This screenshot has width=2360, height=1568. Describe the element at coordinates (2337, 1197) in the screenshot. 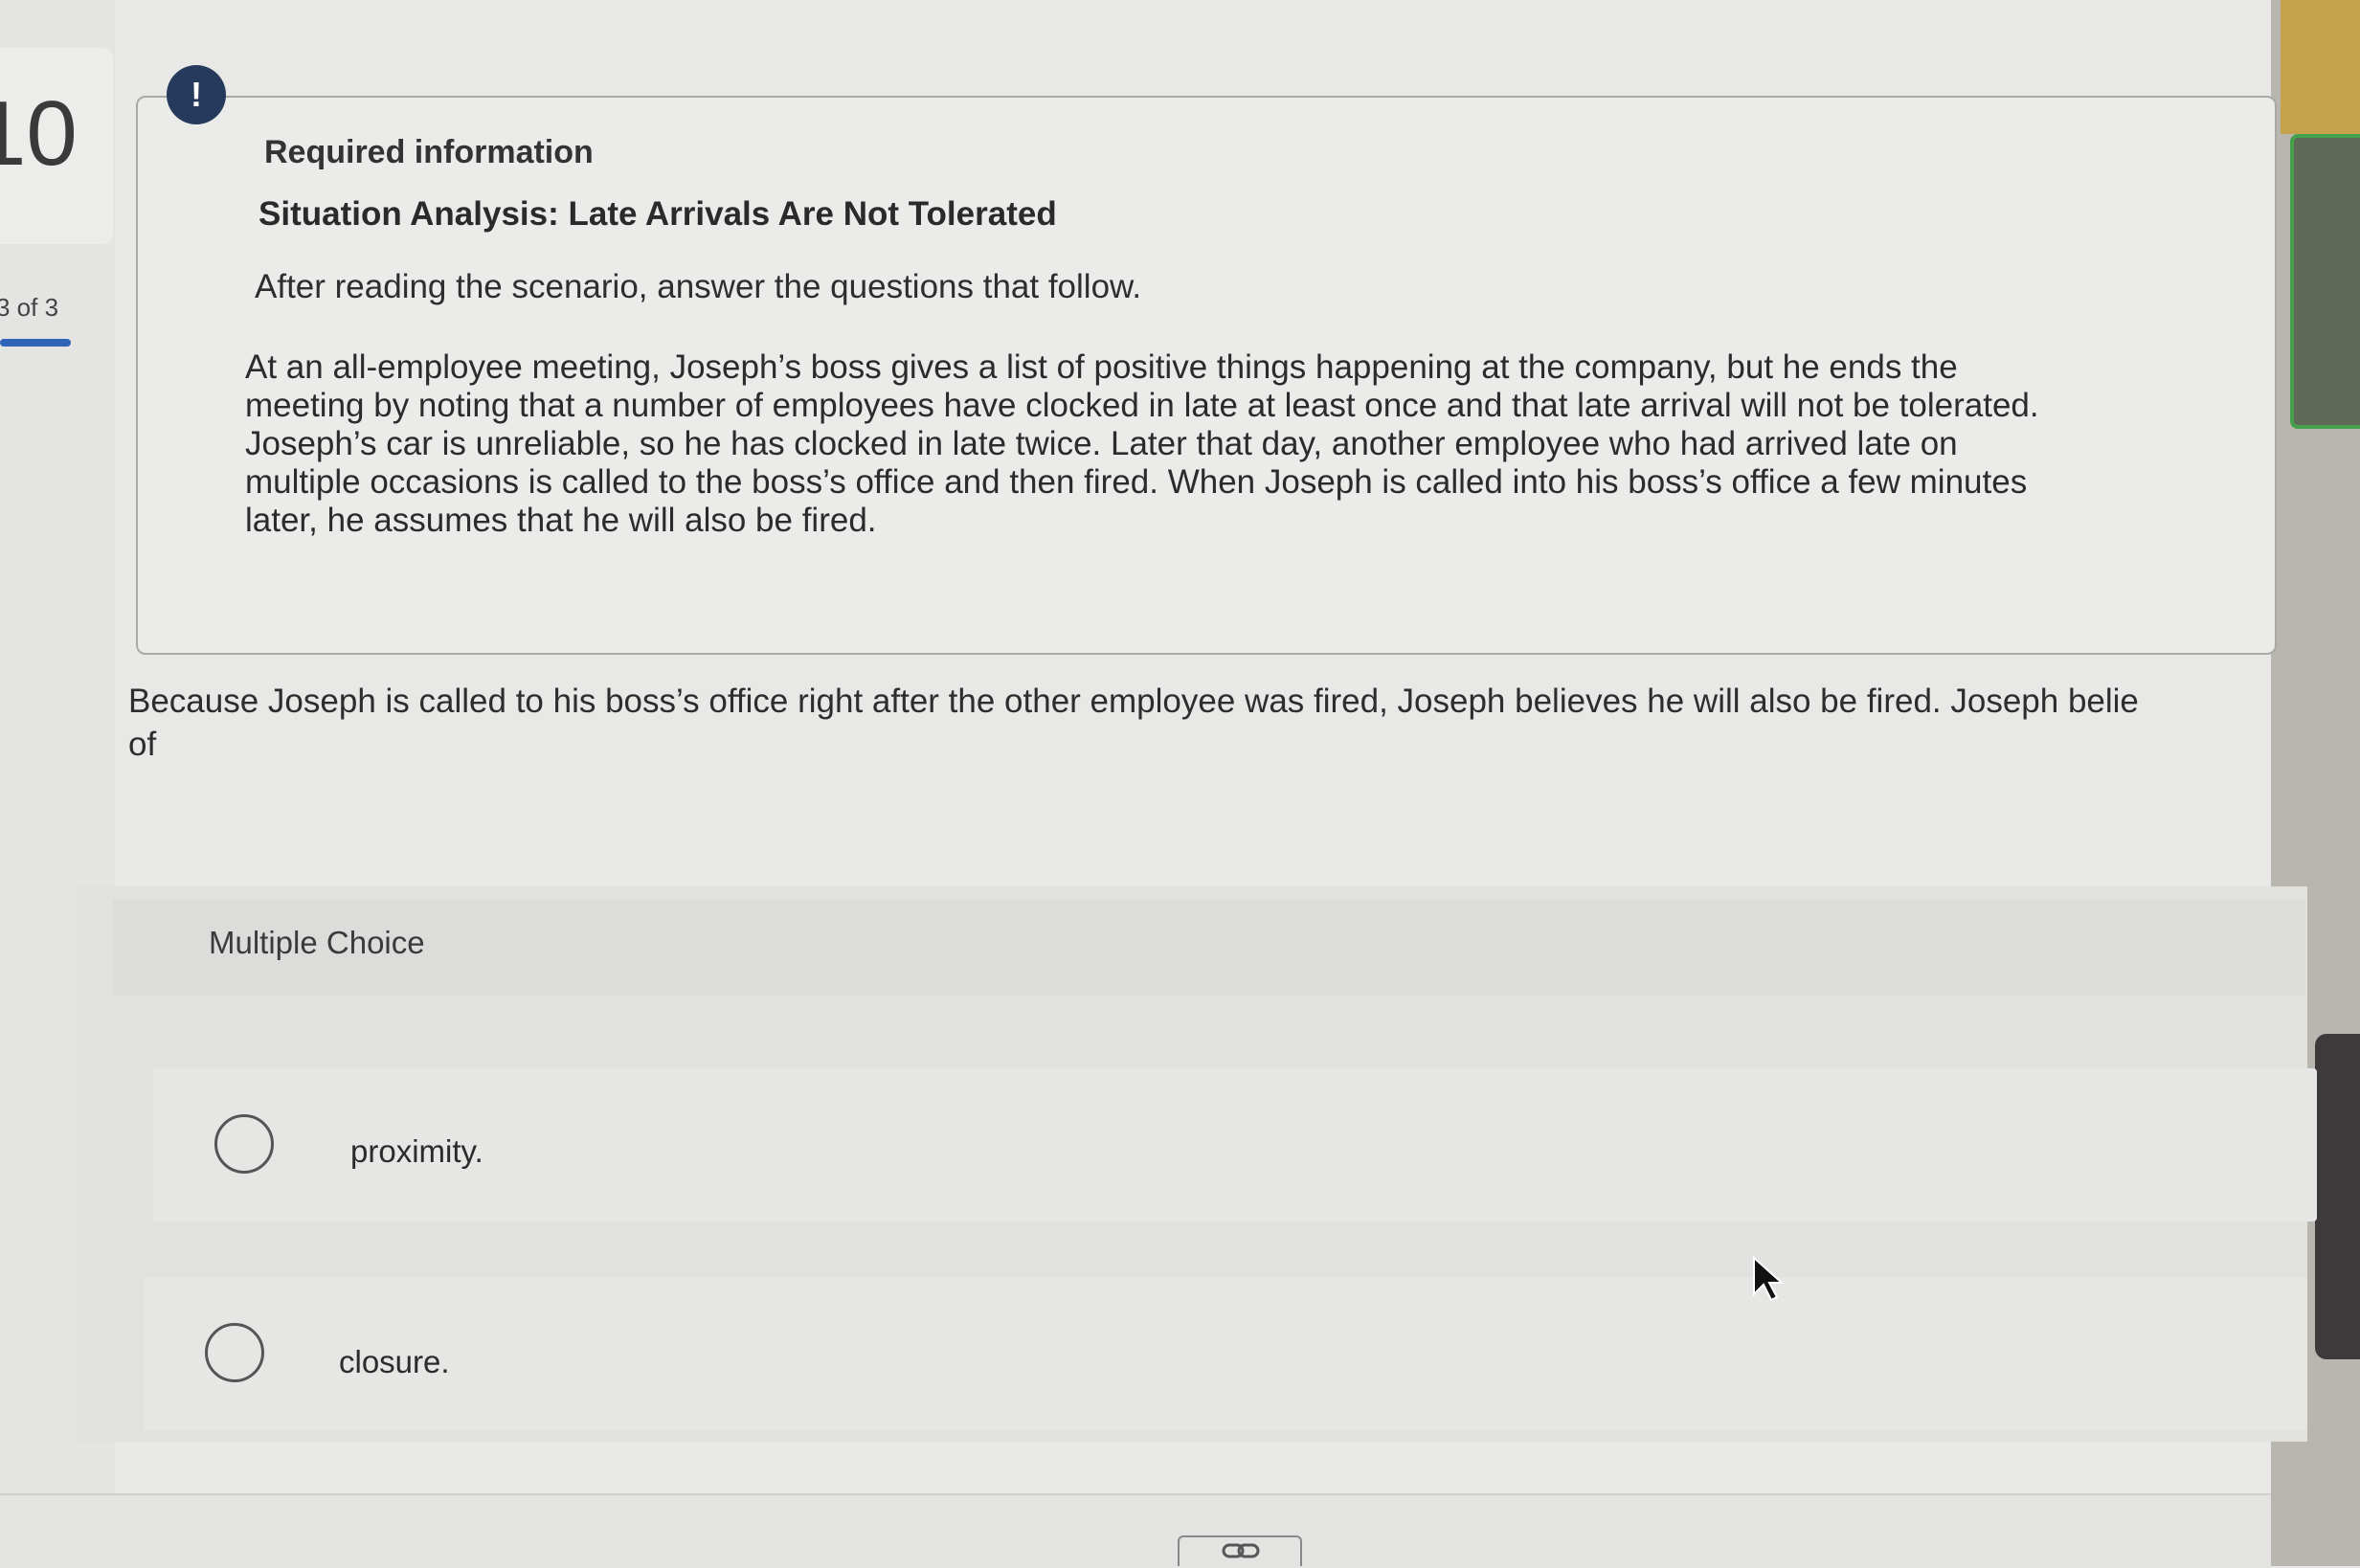

I see `right-edge-dark-panel` at that location.